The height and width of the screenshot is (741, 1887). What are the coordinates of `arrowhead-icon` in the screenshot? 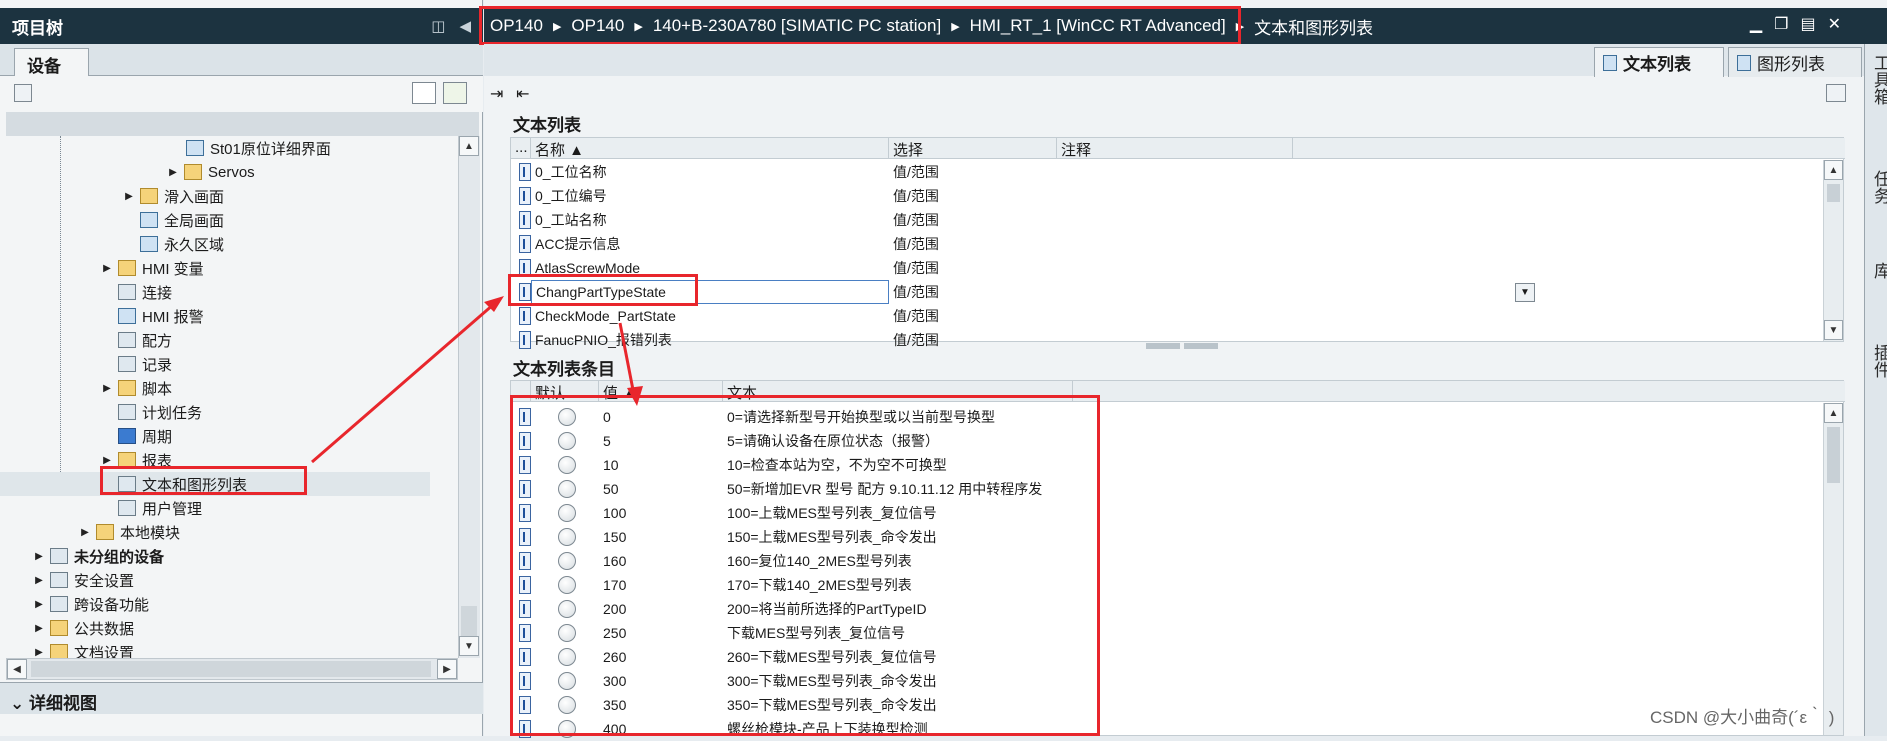 It's located at (635, 396).